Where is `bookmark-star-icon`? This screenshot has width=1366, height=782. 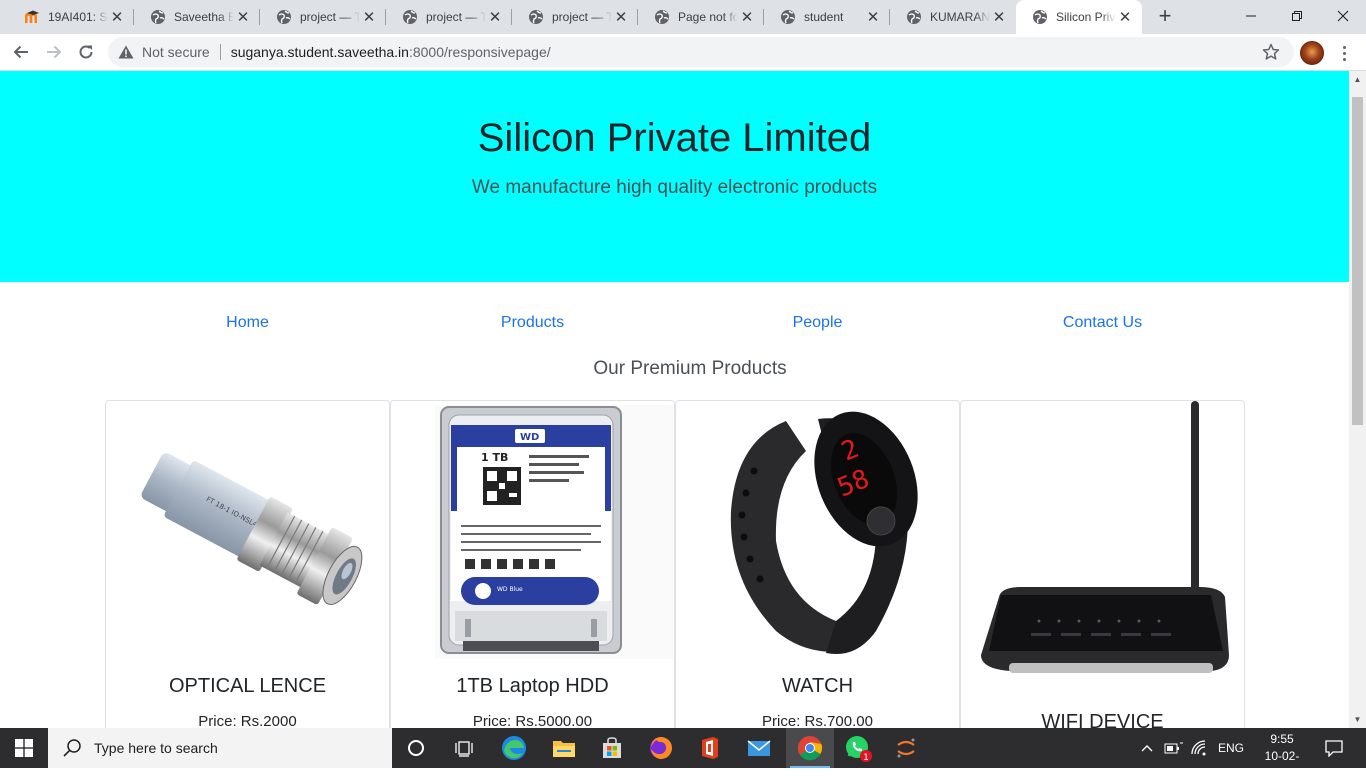
bookmark-star-icon is located at coordinates (1271, 52).